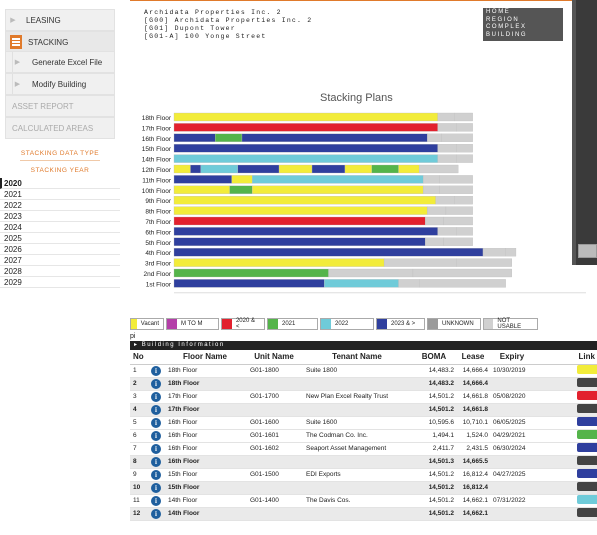 The width and height of the screenshot is (597, 535). Describe the element at coordinates (60, 20) in the screenshot. I see `sidebar-item-leasing: ▶ LEASING` at that location.